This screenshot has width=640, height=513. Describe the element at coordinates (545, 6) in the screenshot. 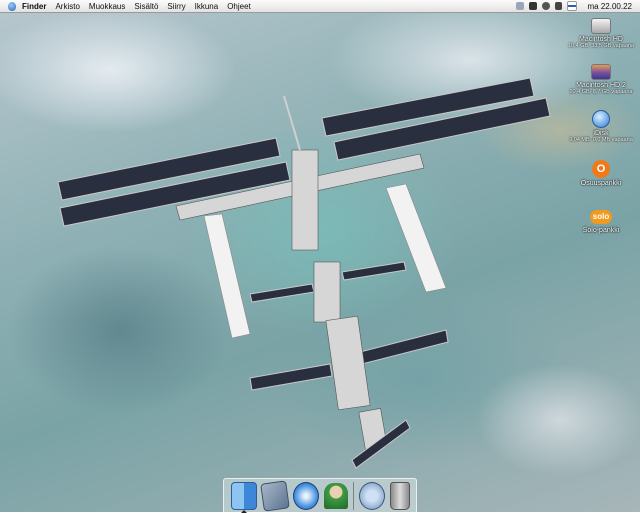

I see `sync-icon` at that location.